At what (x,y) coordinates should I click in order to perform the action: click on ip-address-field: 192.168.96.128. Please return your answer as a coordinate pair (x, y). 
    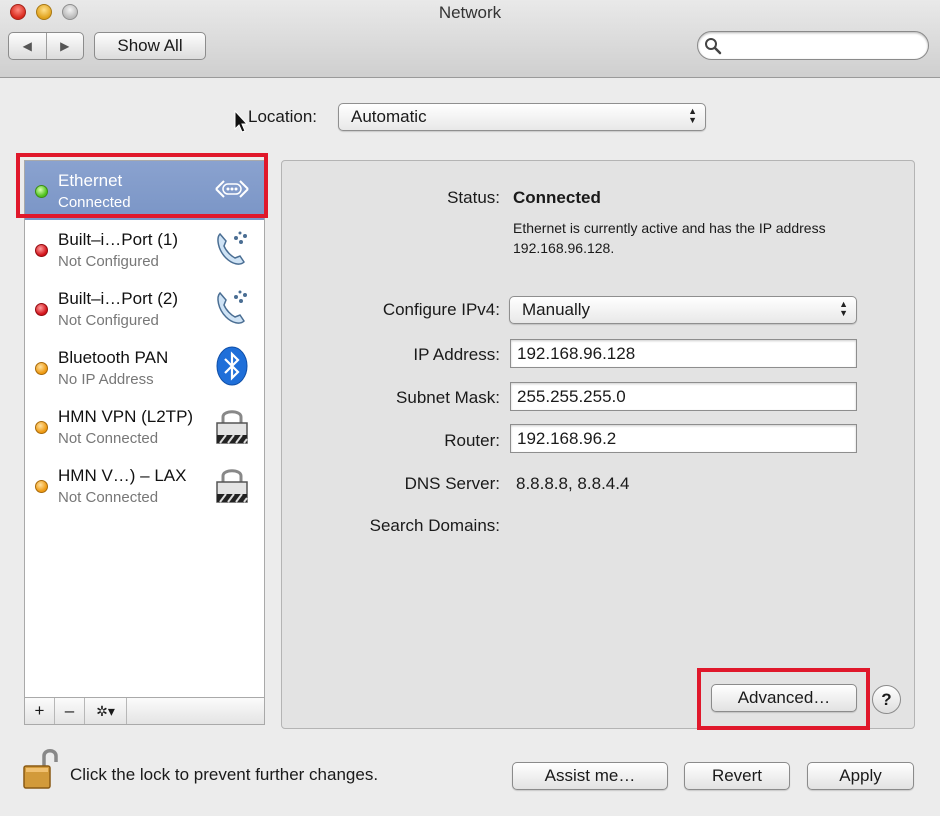
    Looking at the image, I should click on (683, 353).